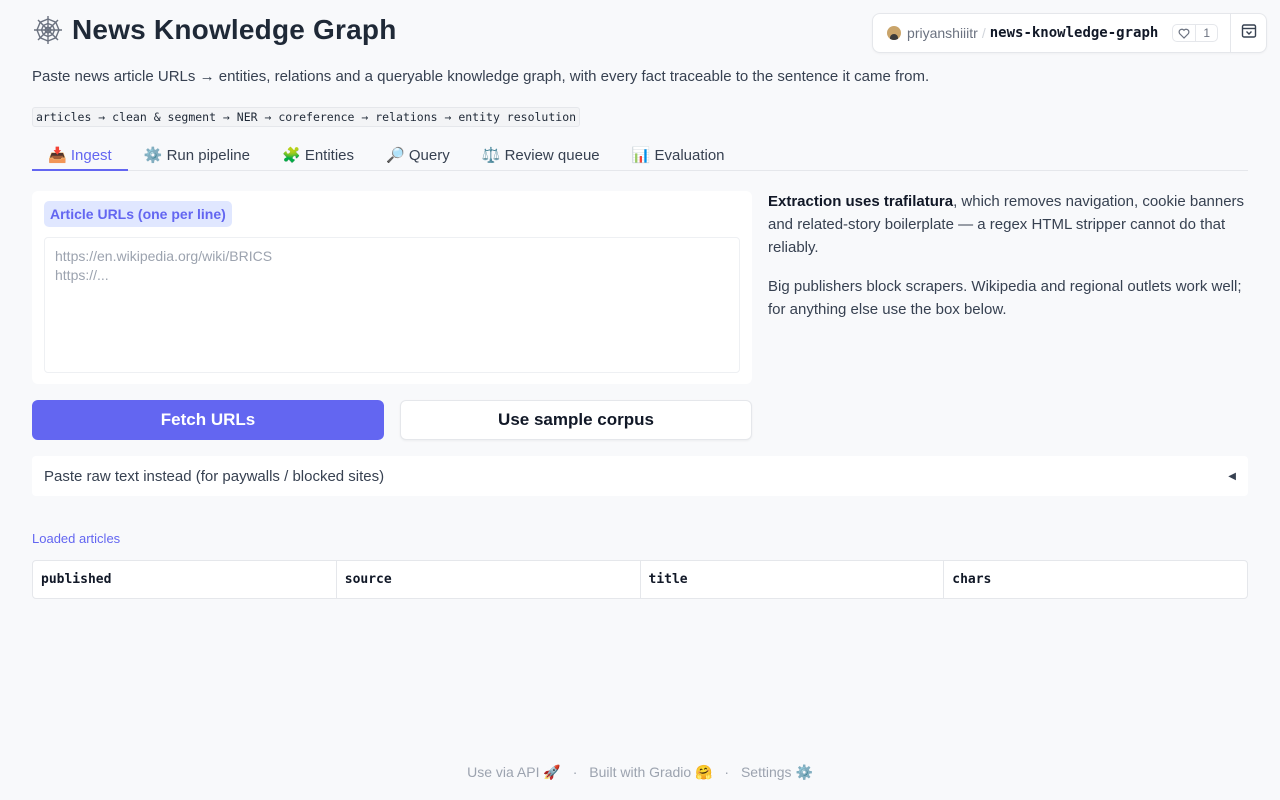 The height and width of the screenshot is (800, 1280). What do you see at coordinates (894, 33) in the screenshot?
I see `avatar` at bounding box center [894, 33].